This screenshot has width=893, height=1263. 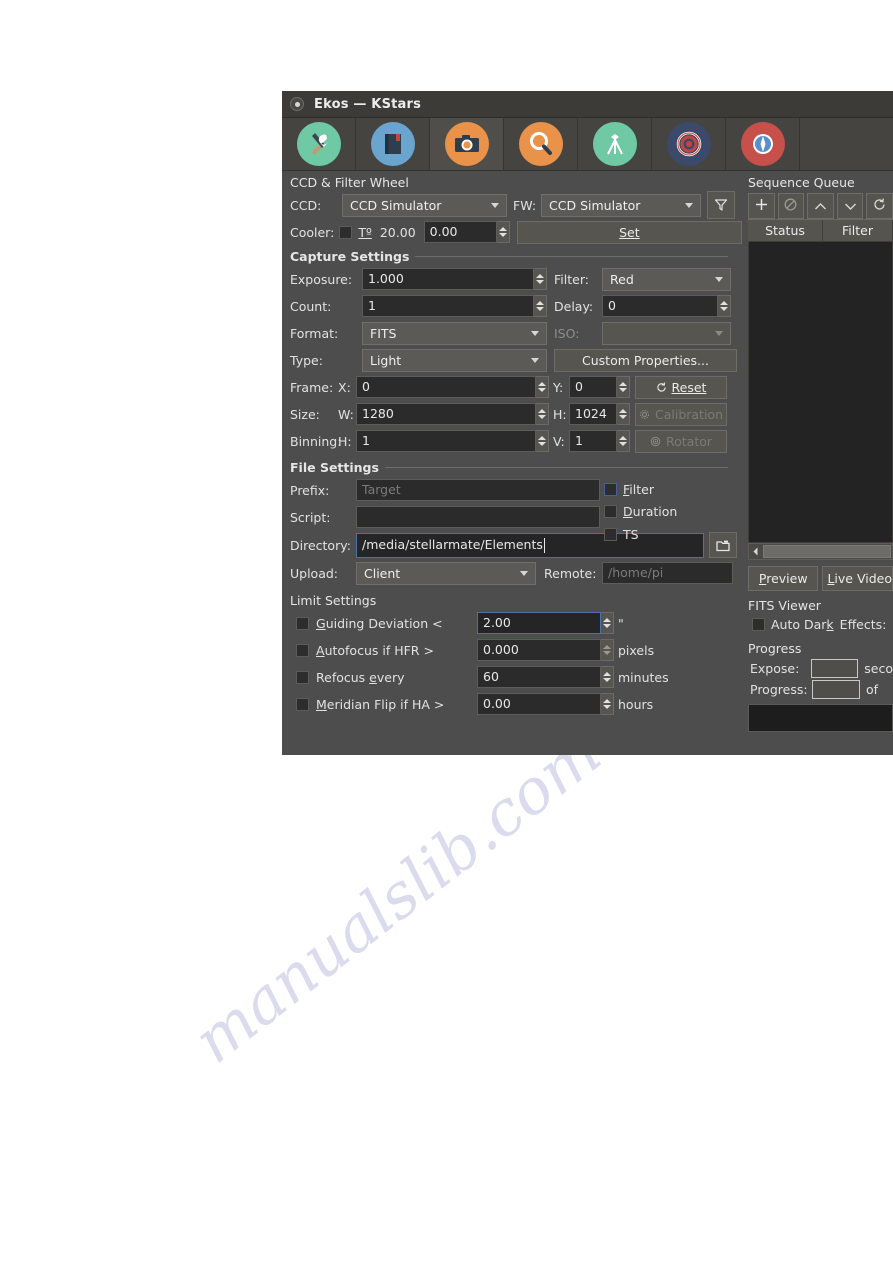 I want to click on sequence-table-hscrollbar, so click(x=820, y=551).